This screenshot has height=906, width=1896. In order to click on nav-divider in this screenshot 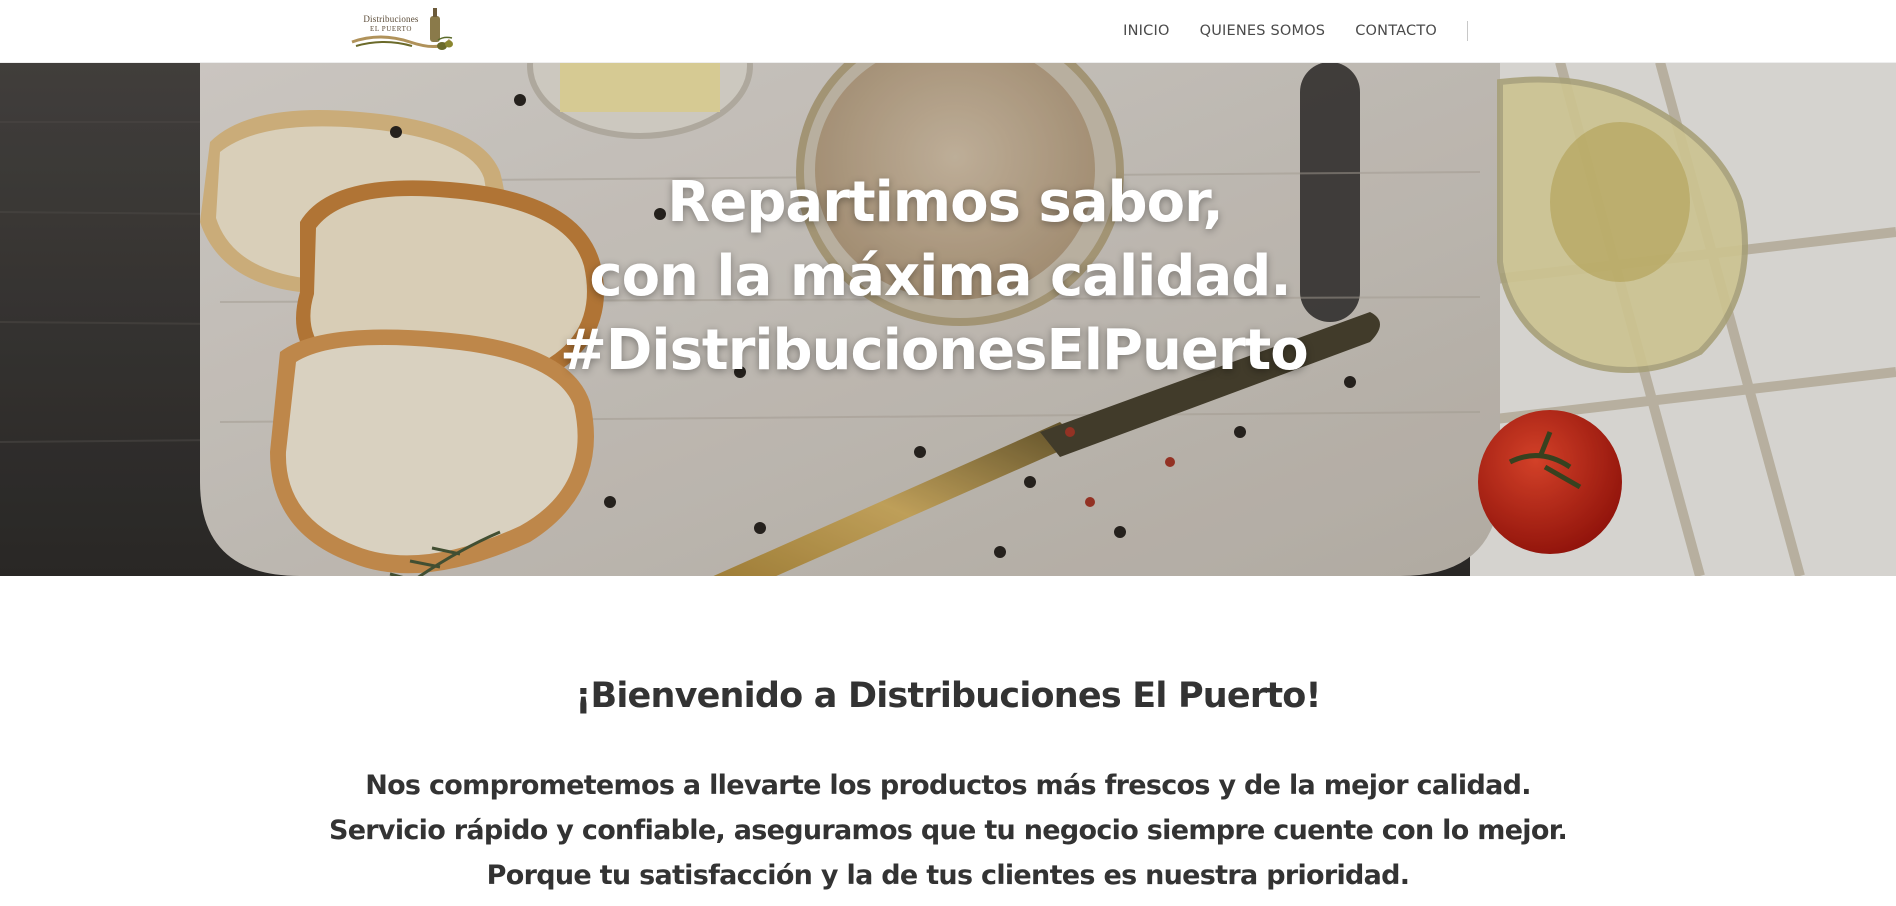, I will do `click(1467, 31)`.